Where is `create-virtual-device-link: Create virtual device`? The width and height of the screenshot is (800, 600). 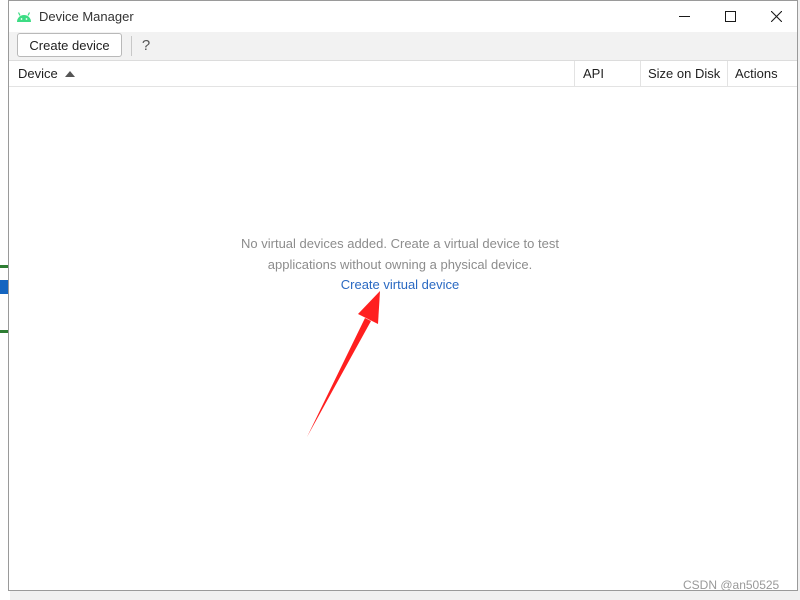 create-virtual-device-link: Create virtual device is located at coordinates (400, 284).